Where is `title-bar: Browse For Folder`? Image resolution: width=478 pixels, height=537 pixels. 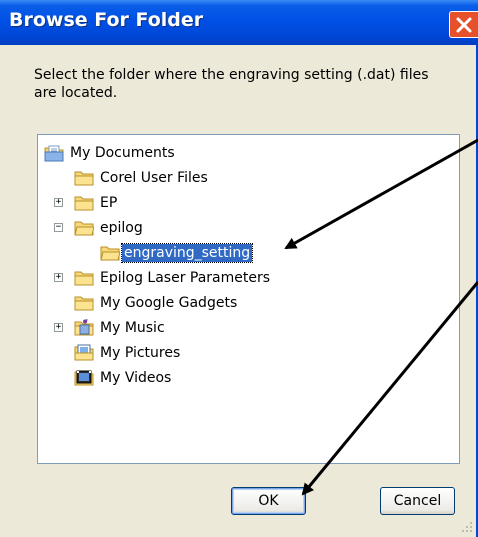
title-bar: Browse For Folder is located at coordinates (239, 22).